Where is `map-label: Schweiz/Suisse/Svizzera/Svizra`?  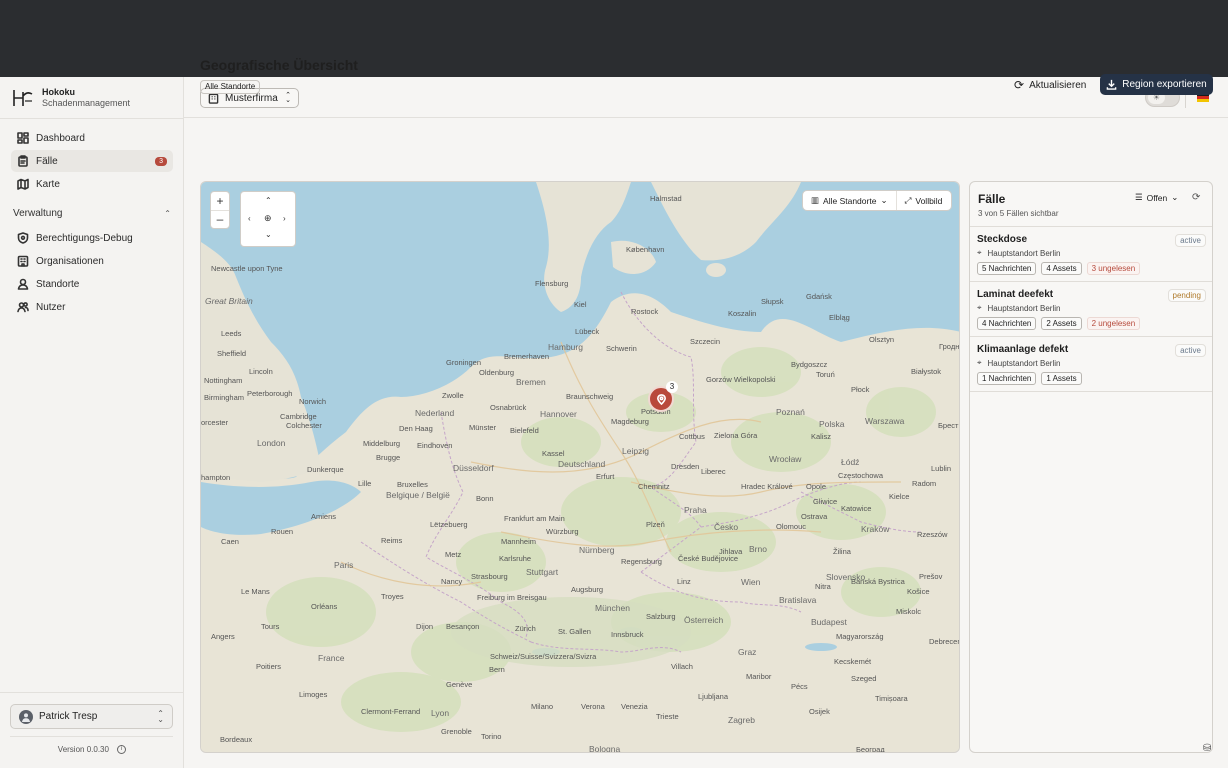
map-label: Schweiz/Suisse/Svizzera/Svizra is located at coordinates (543, 656).